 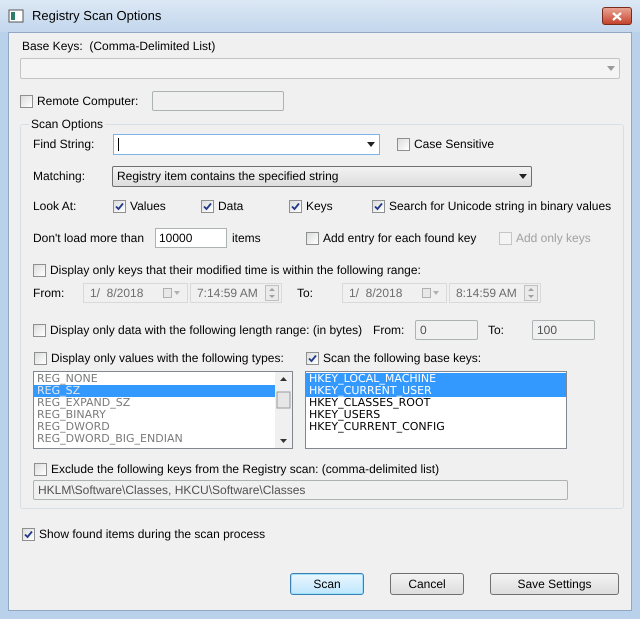 I want to click on field-label: Look At:, so click(x=55, y=206).